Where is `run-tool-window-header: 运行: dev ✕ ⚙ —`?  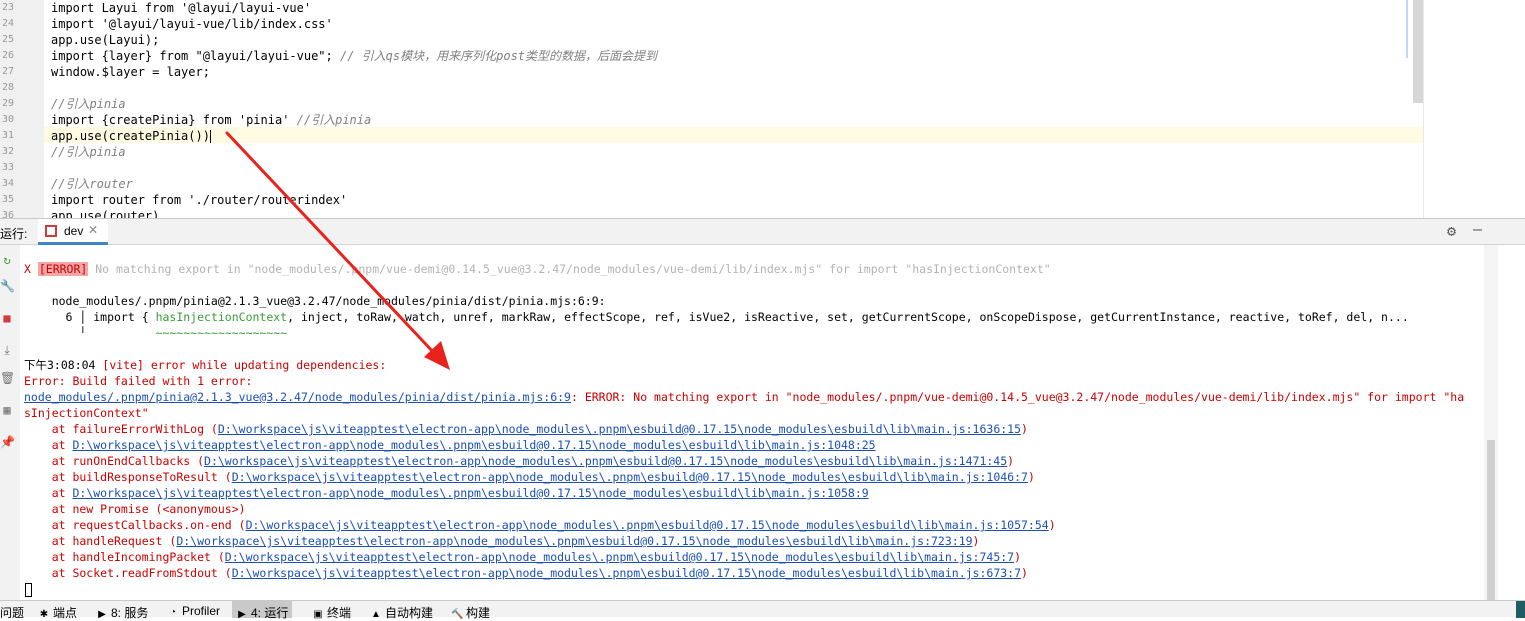 run-tool-window-header: 运行: dev ✕ ⚙ — is located at coordinates (762, 231).